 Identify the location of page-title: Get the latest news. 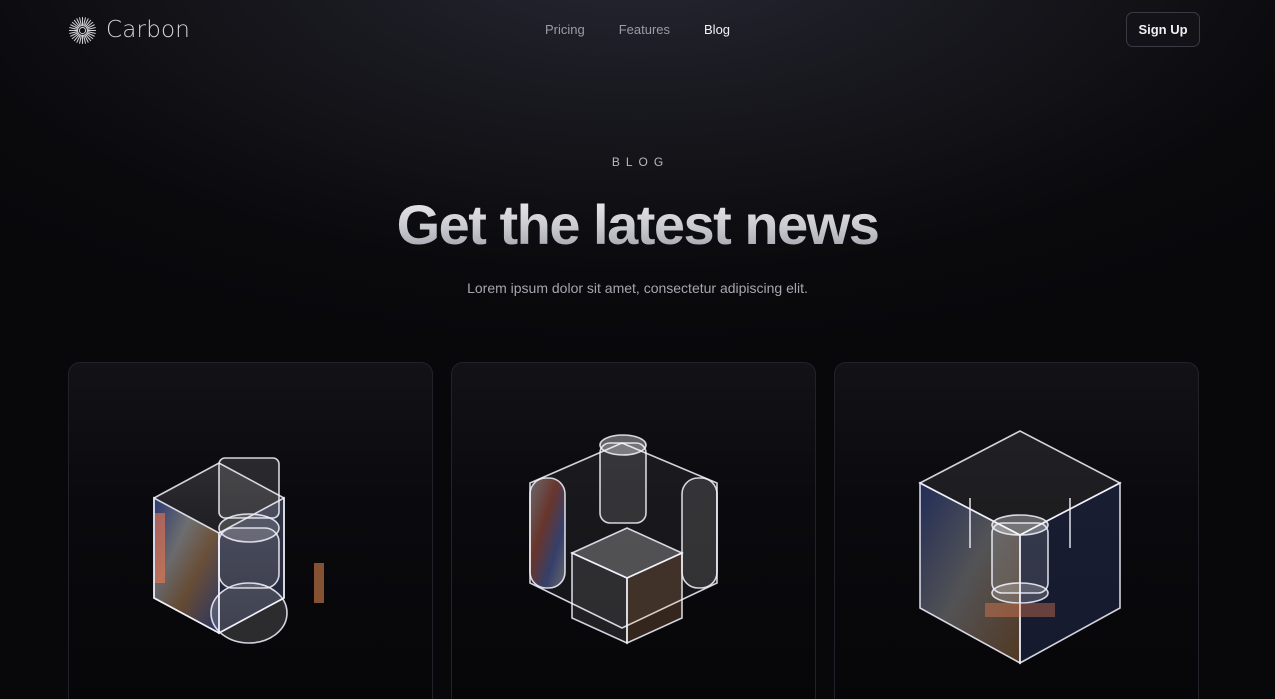
(637, 224).